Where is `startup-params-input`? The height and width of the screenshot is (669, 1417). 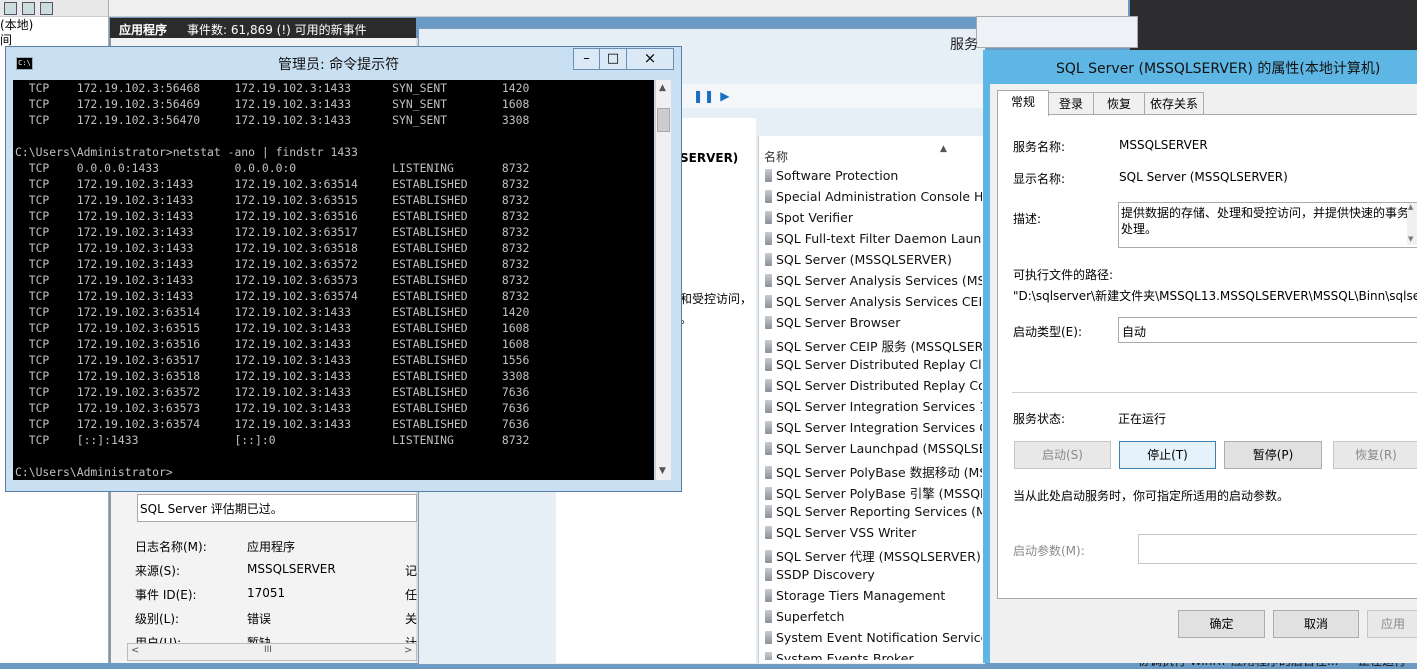
startup-params-input is located at coordinates (1277, 549).